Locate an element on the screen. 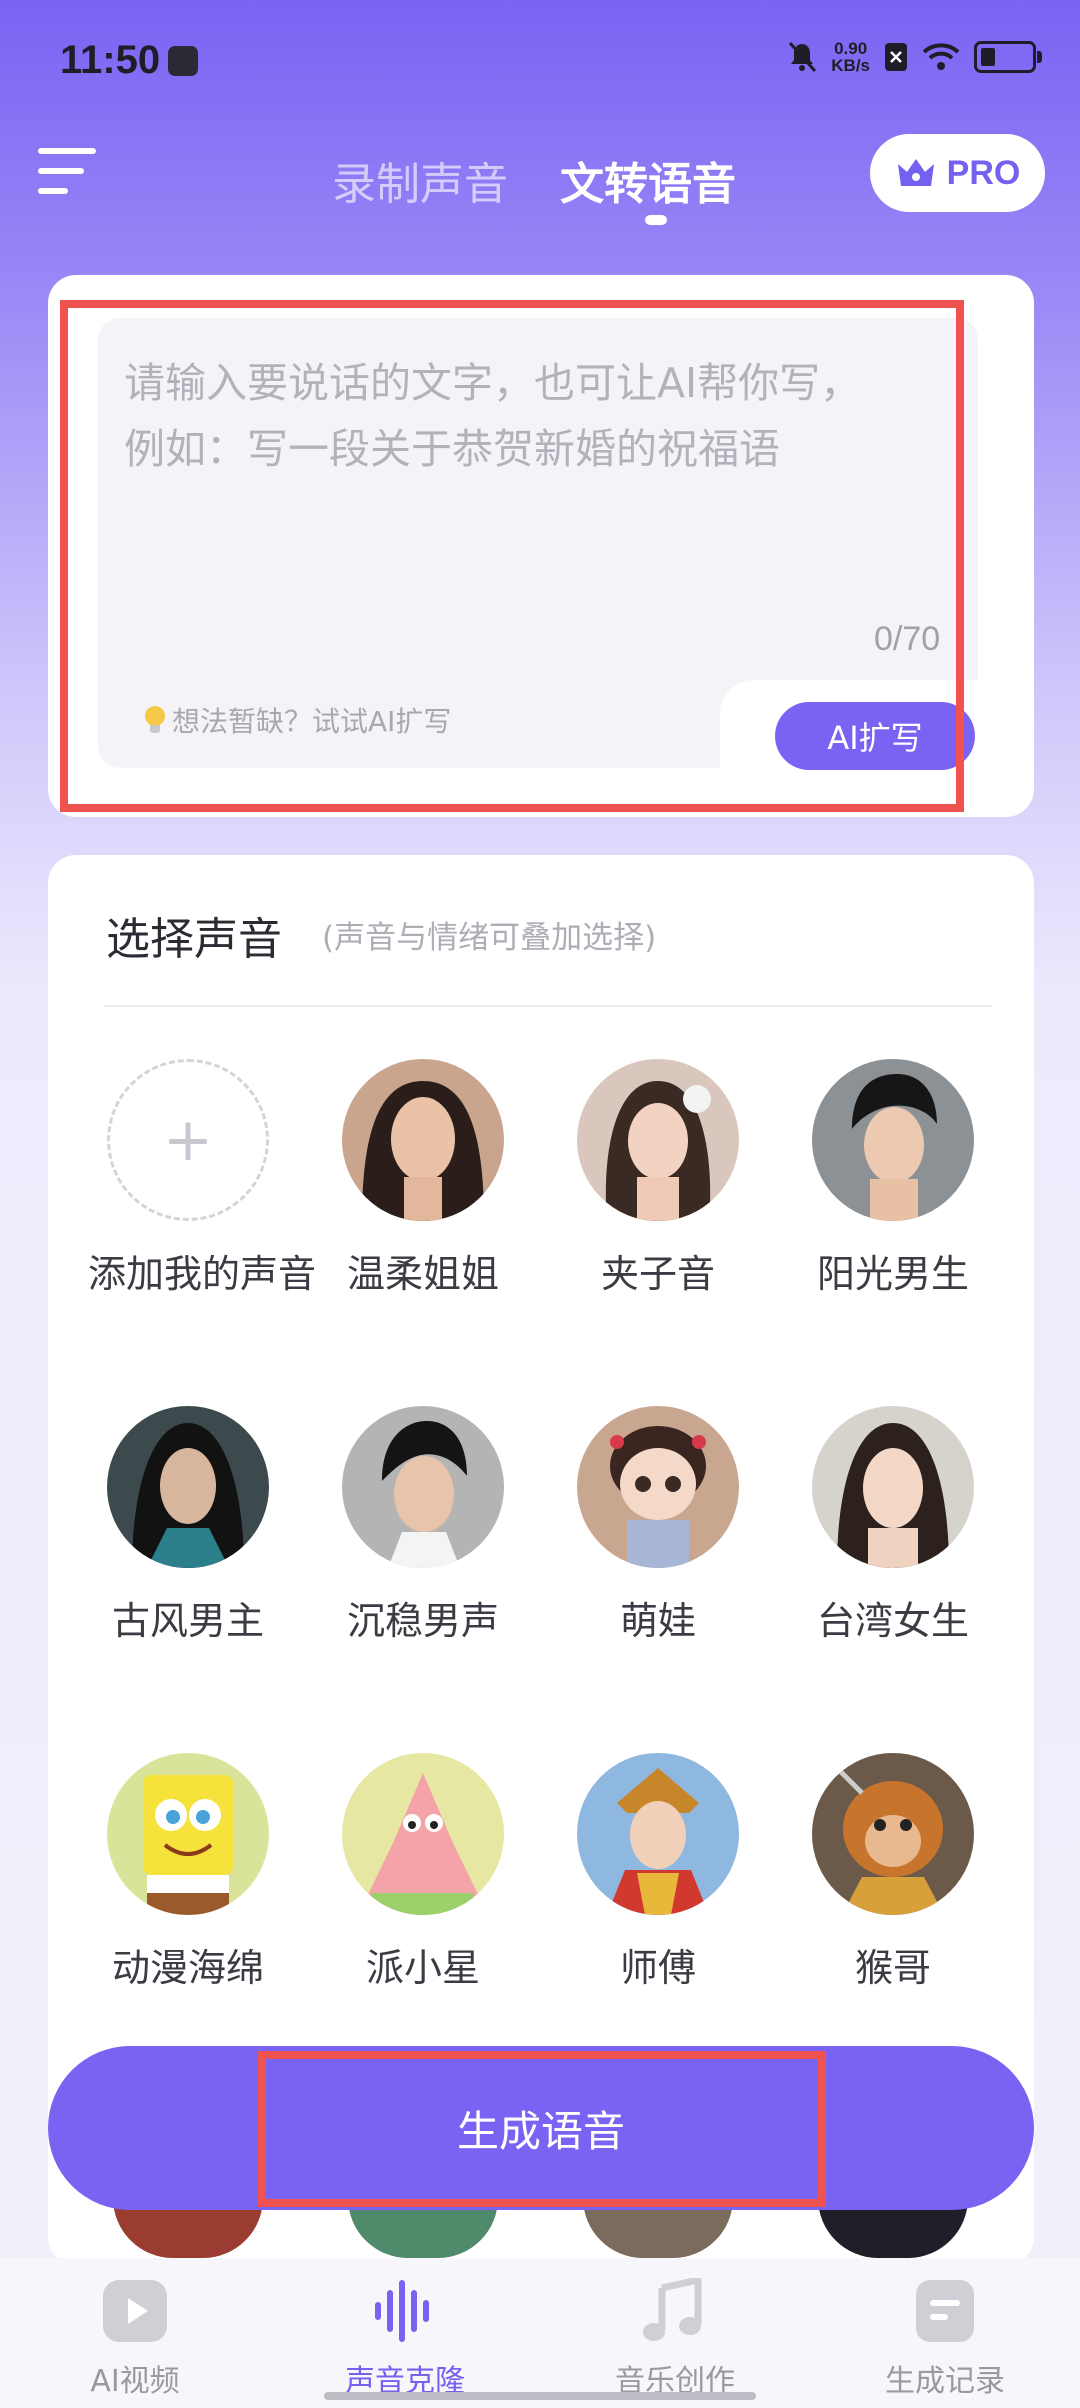  active-tab-indicator is located at coordinates (656, 220).